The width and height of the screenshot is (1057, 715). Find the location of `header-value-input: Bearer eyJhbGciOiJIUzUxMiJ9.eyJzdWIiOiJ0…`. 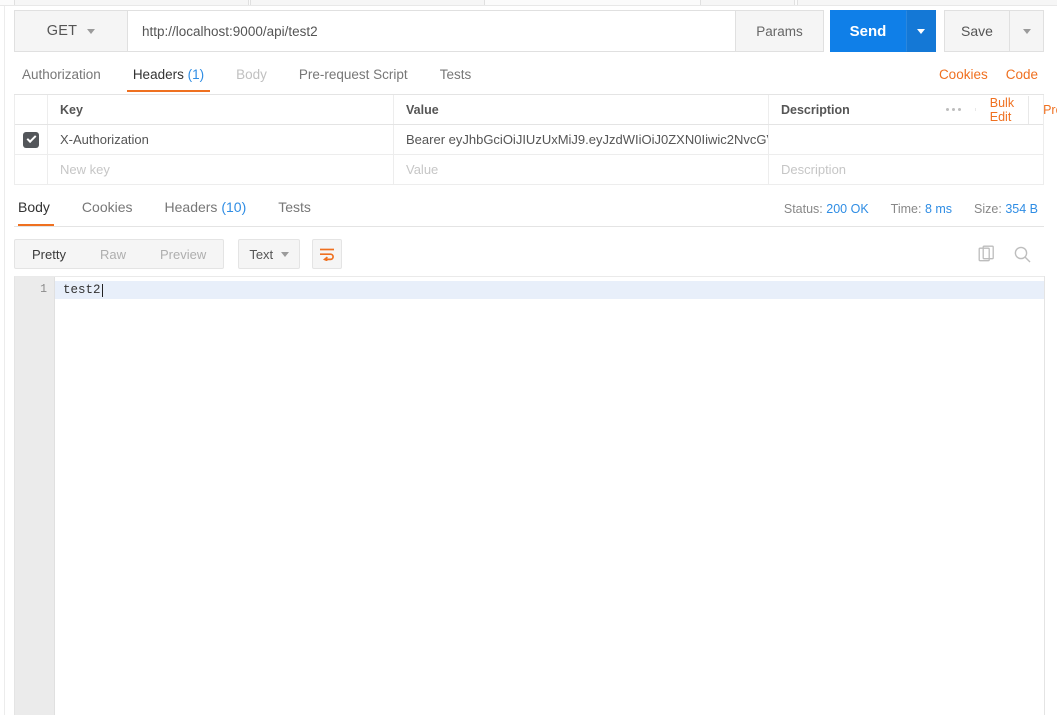

header-value-input: Bearer eyJhbGciOiJIUzUxMiJ9.eyJzdWIiOiJ0… is located at coordinates (581, 139).